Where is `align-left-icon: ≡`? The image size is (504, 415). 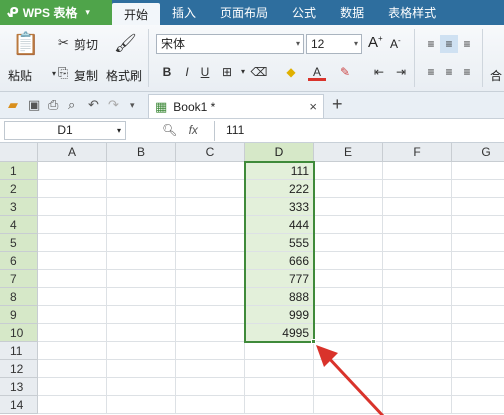
align-left-icon: ≡ is located at coordinates (431, 72).